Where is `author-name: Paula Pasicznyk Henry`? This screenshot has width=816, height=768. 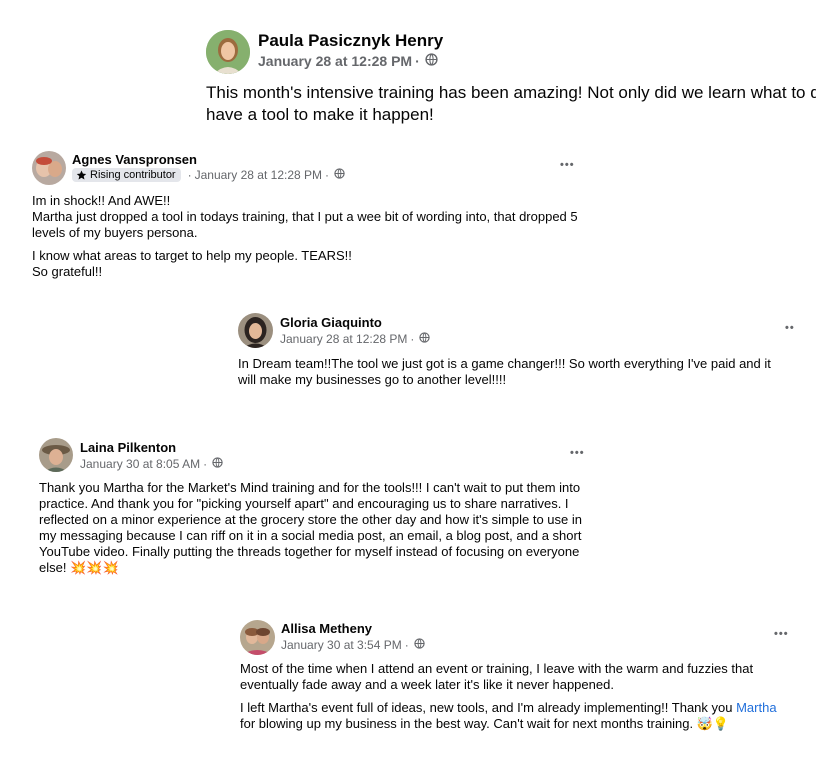 author-name: Paula Pasicznyk Henry is located at coordinates (350, 41).